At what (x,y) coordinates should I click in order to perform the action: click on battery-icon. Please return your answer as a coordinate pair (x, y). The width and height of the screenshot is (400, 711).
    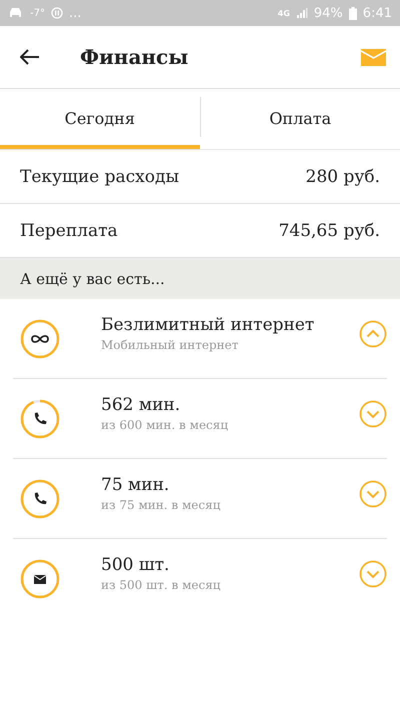
    Looking at the image, I should click on (352, 13).